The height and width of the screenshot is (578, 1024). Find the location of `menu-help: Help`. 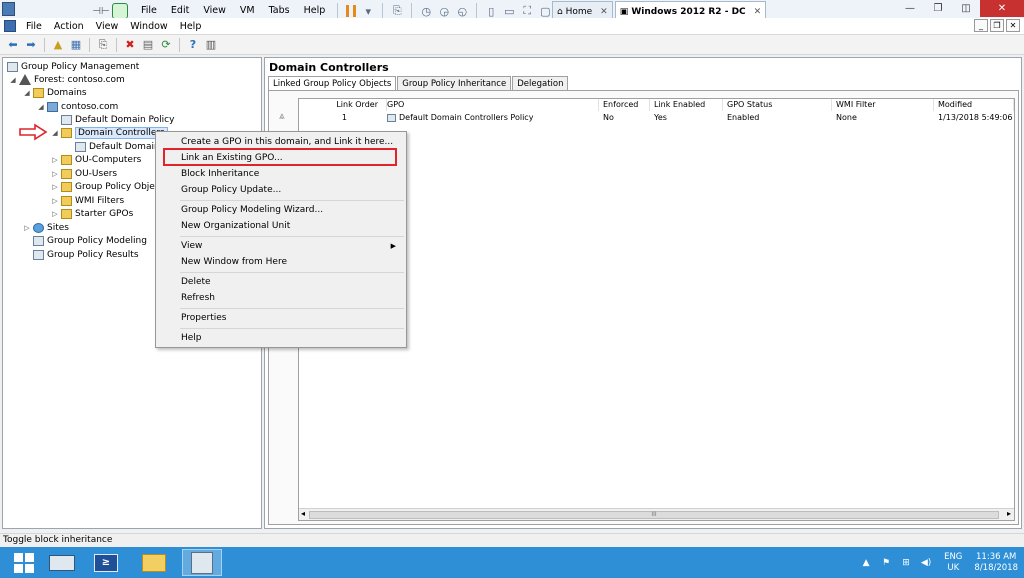

menu-help: Help is located at coordinates (191, 26).